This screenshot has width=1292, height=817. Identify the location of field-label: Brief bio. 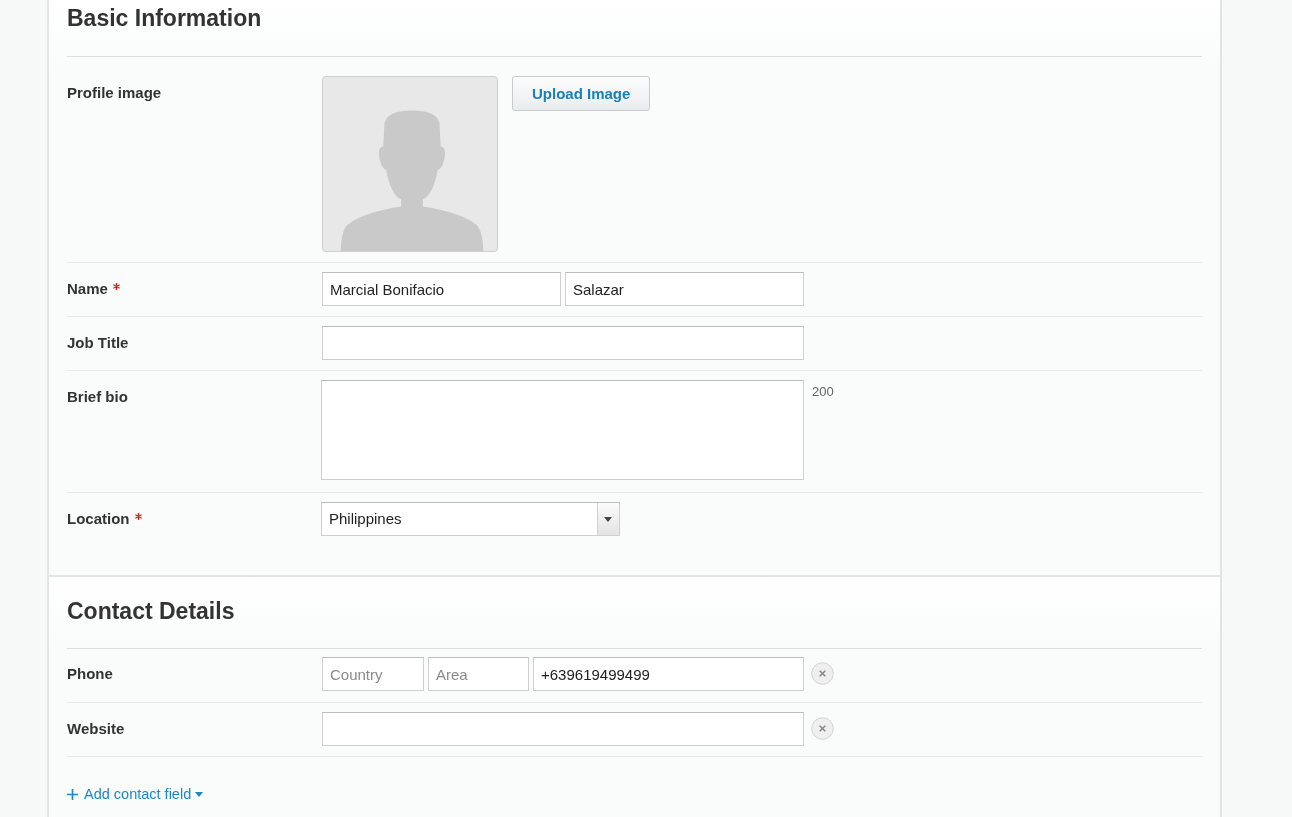
(97, 397).